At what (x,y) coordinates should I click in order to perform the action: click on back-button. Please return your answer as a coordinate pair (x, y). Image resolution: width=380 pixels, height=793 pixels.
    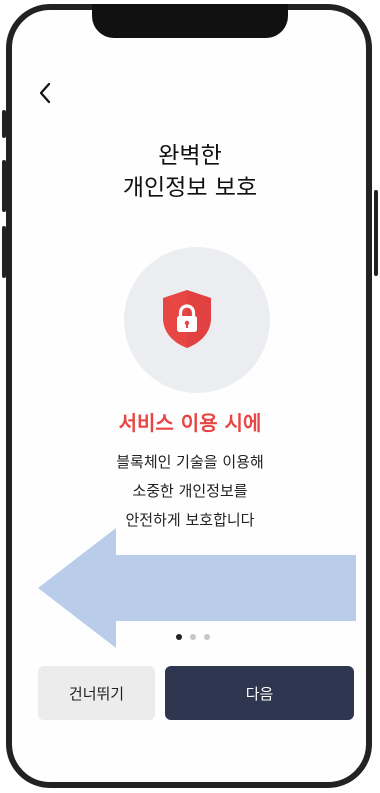
    Looking at the image, I should click on (45, 93).